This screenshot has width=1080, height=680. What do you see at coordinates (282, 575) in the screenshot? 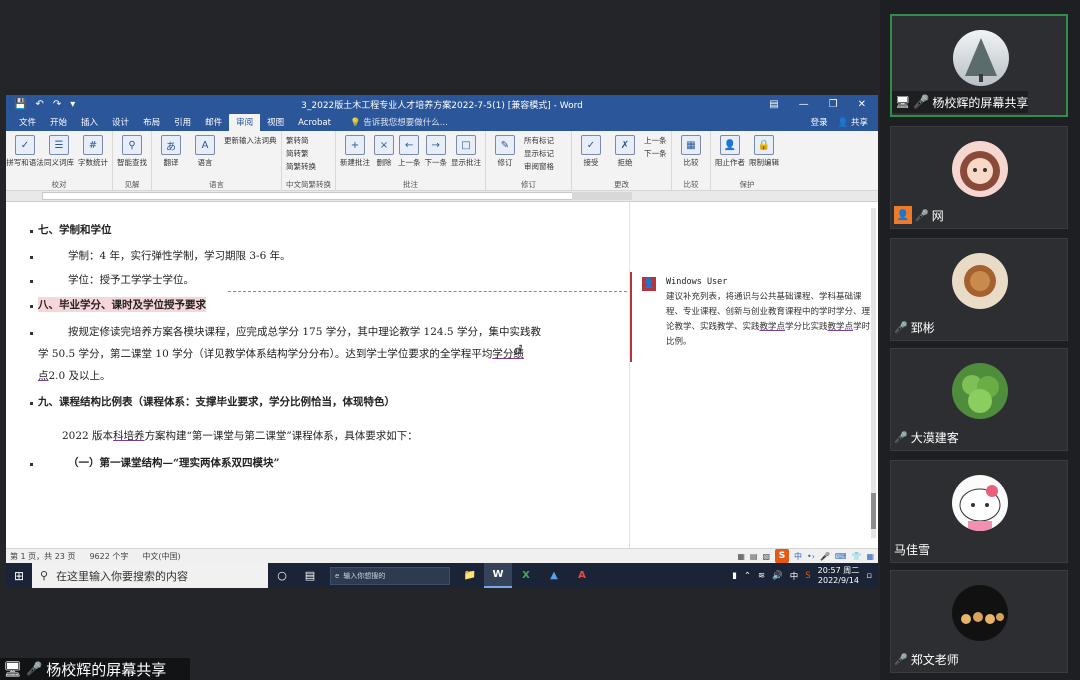
I see `cortana-icon: ○` at bounding box center [282, 575].